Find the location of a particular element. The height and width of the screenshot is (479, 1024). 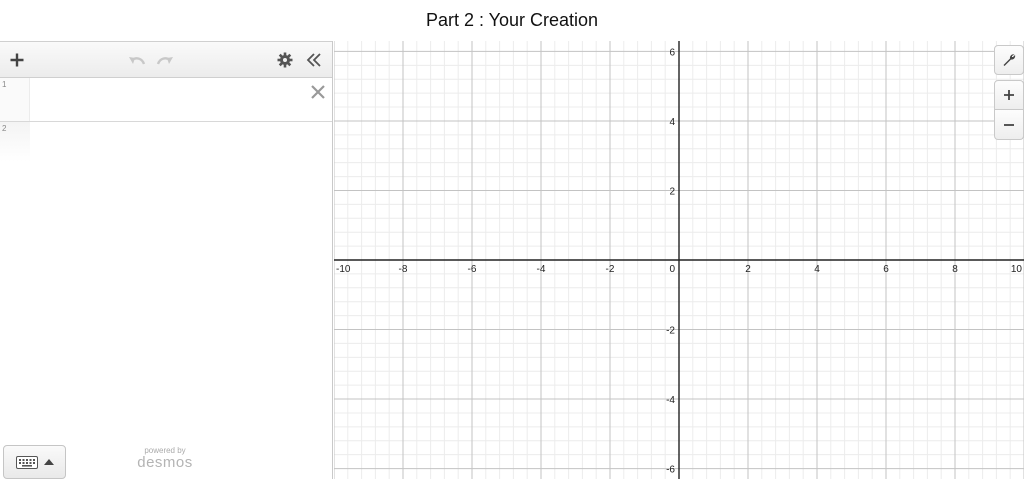

zoom-out-button is located at coordinates (1009, 125).